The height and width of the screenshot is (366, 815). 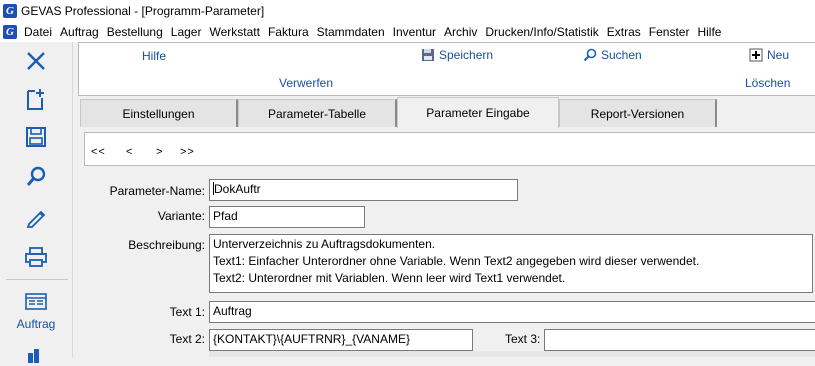 I want to click on suchen-button: Suchen, so click(x=612, y=55).